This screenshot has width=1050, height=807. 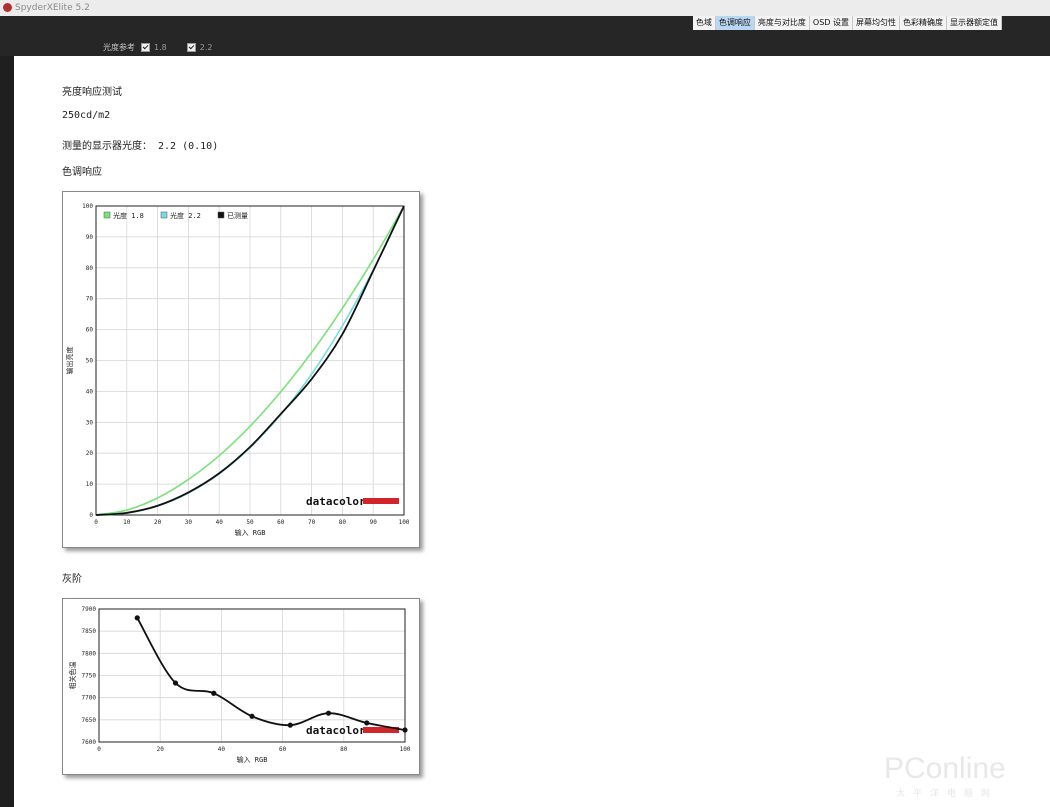 I want to click on gamma-1-checkbox, so click(x=145, y=47).